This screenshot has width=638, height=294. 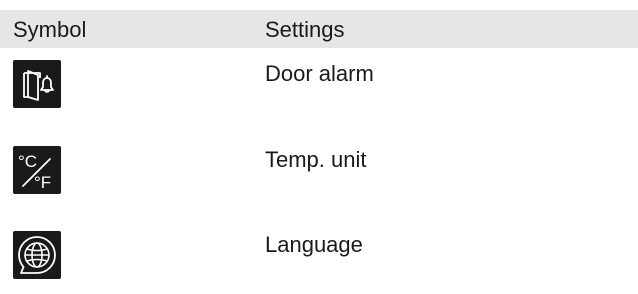 I want to click on door-alarm-icon, so click(x=37, y=84).